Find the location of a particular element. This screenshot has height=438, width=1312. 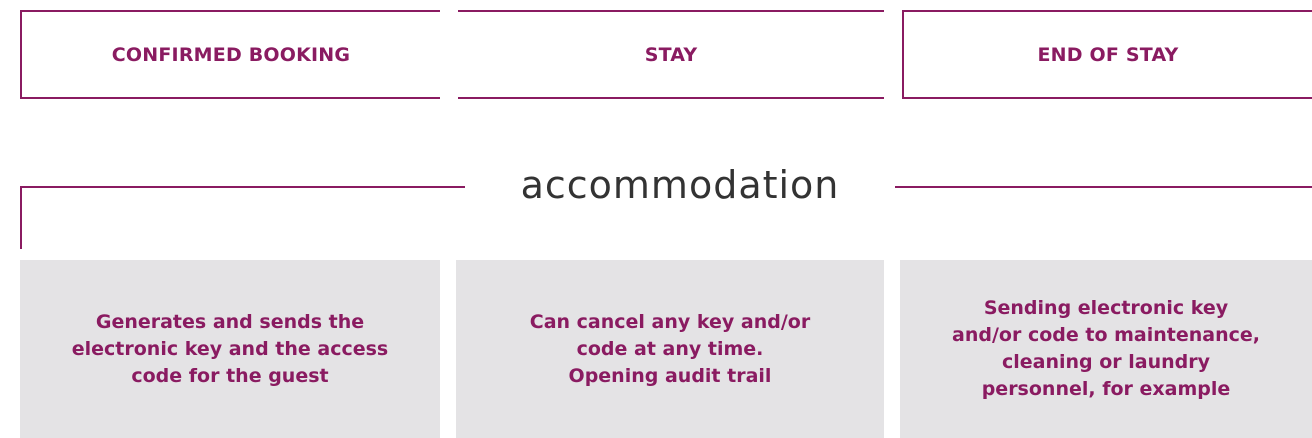

stage-label: STAY is located at coordinates (671, 54).